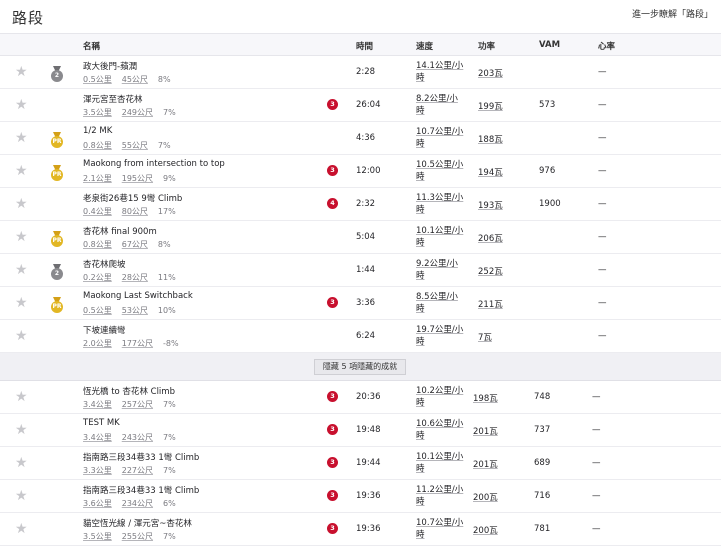 This screenshot has width=721, height=551. I want to click on segment-power: 199瓦, so click(490, 107).